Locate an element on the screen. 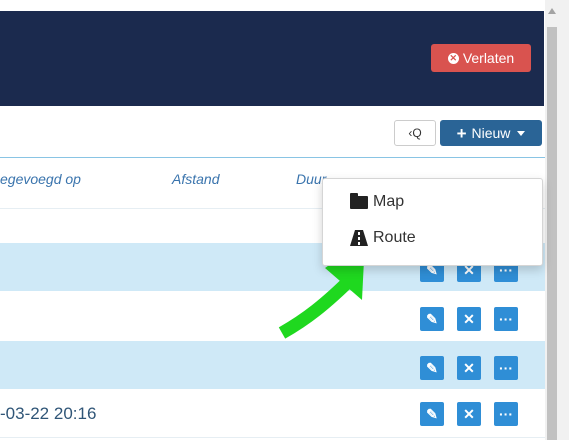 The height and width of the screenshot is (440, 569). folder-icon is located at coordinates (359, 200).